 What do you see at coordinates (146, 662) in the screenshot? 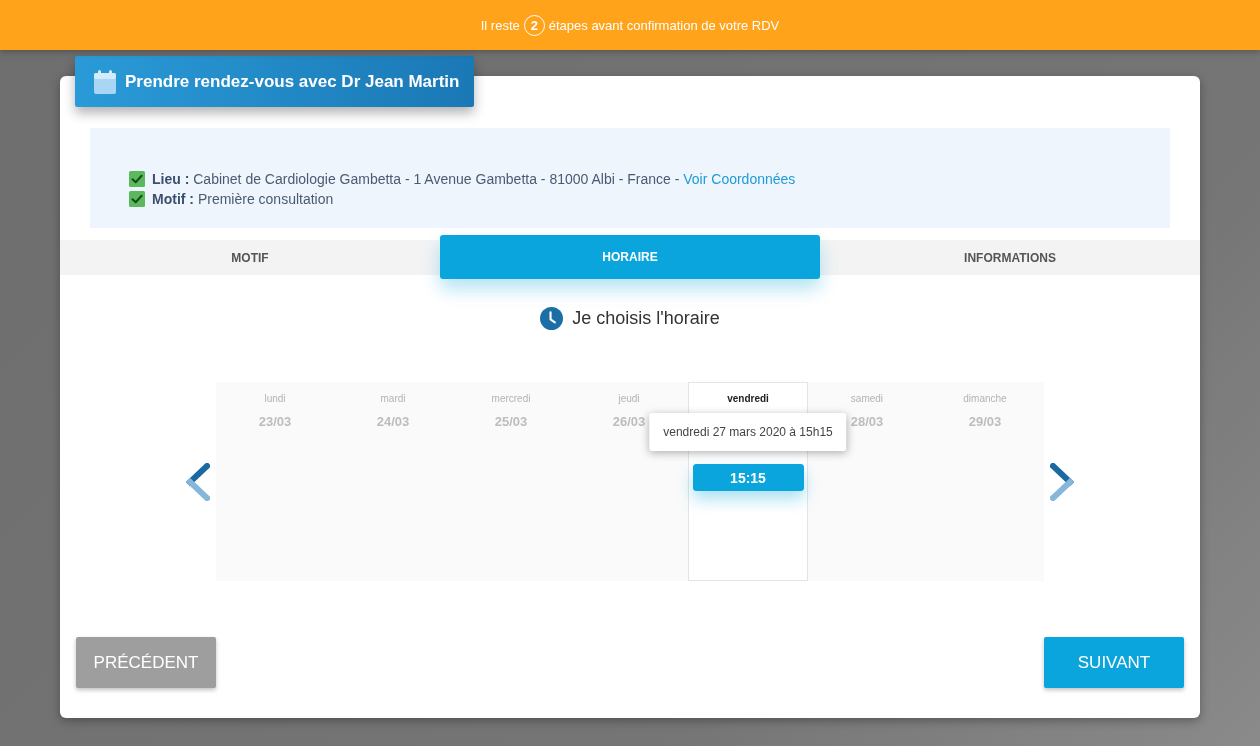
I see `previous-button: PRÉCÉDENT` at bounding box center [146, 662].